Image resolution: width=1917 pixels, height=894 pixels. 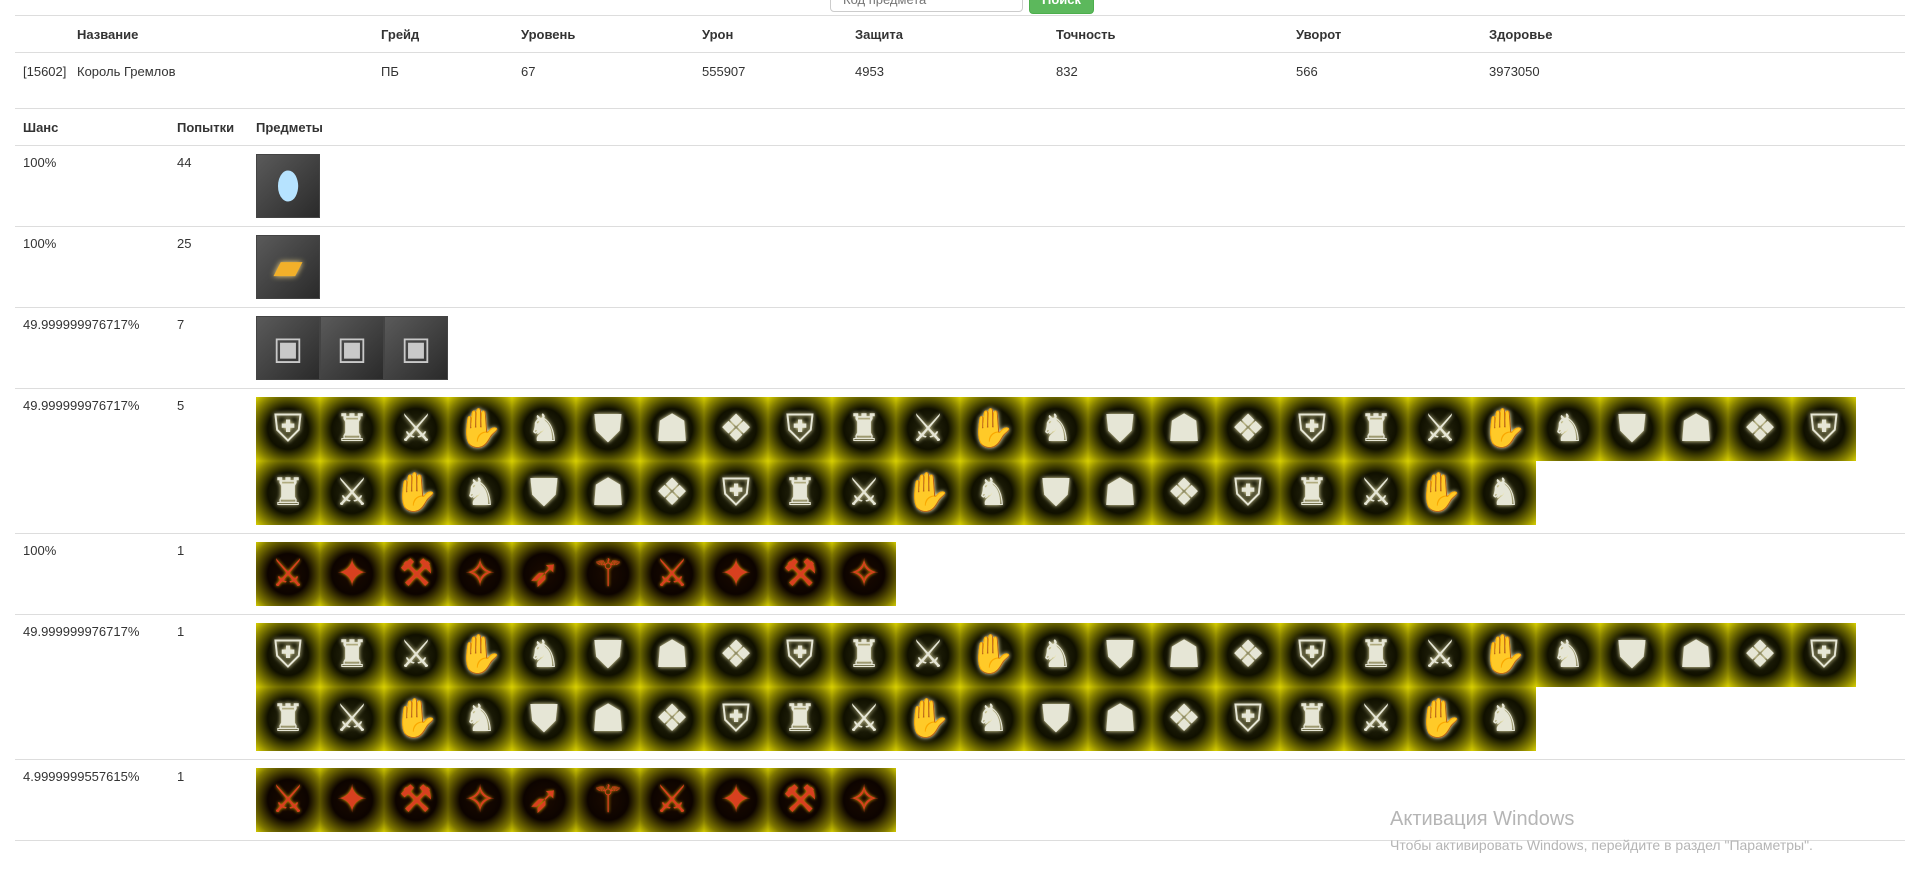 What do you see at coordinates (288, 267) in the screenshot?
I see `gold-bar-item-icon: ▰` at bounding box center [288, 267].